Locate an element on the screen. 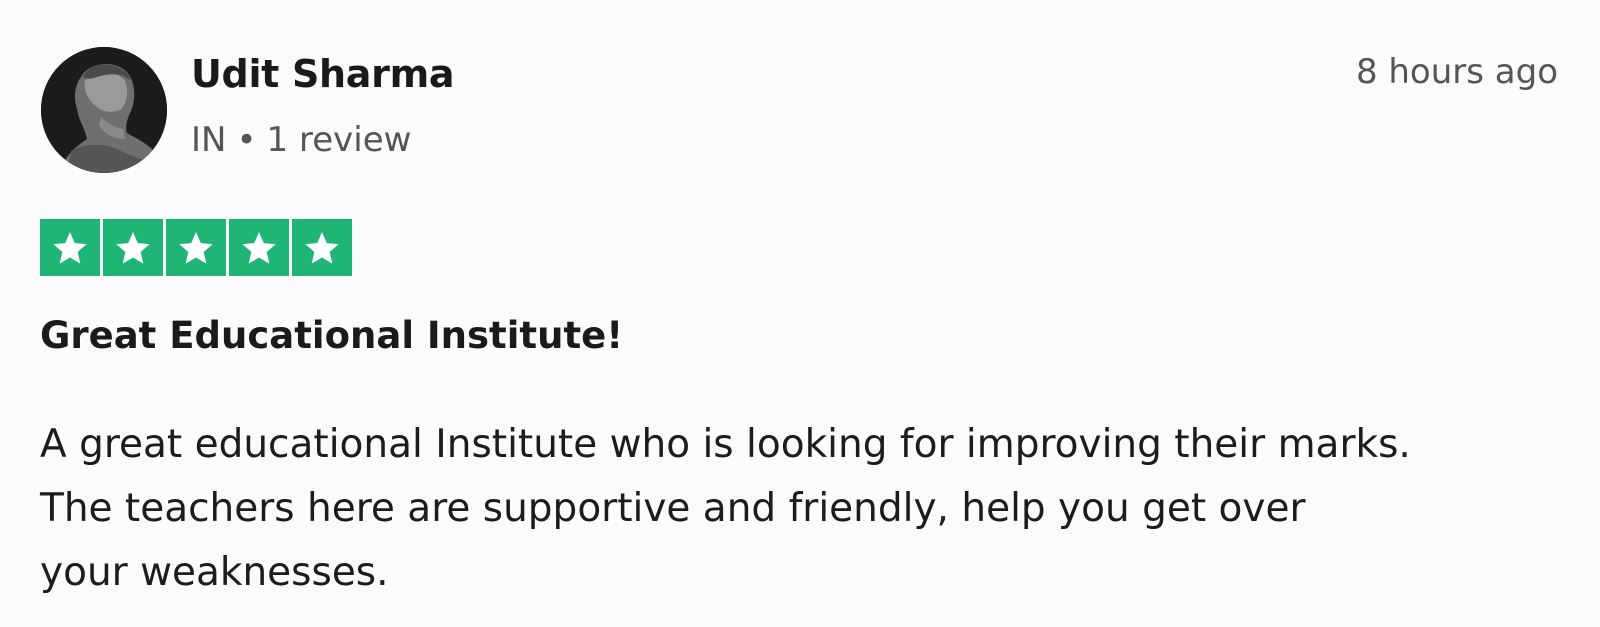 The height and width of the screenshot is (627, 1600). review-date: 8 hours ago is located at coordinates (1456, 72).